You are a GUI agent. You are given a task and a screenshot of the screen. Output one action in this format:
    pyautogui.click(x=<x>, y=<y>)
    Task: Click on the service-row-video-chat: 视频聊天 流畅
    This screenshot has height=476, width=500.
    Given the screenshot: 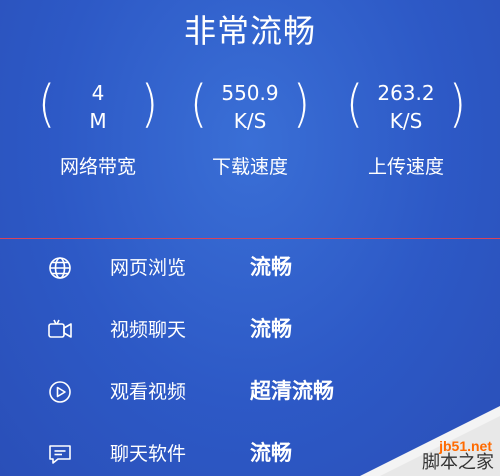 What is the action you would take?
    pyautogui.click(x=250, y=330)
    